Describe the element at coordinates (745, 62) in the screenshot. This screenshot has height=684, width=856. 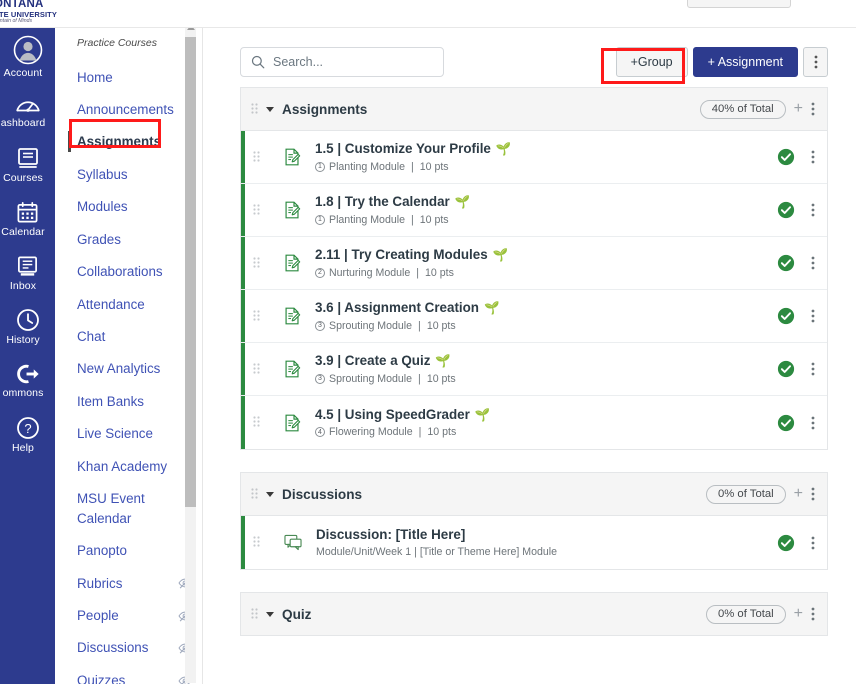
I see `add-assignment-button: + Assignment` at that location.